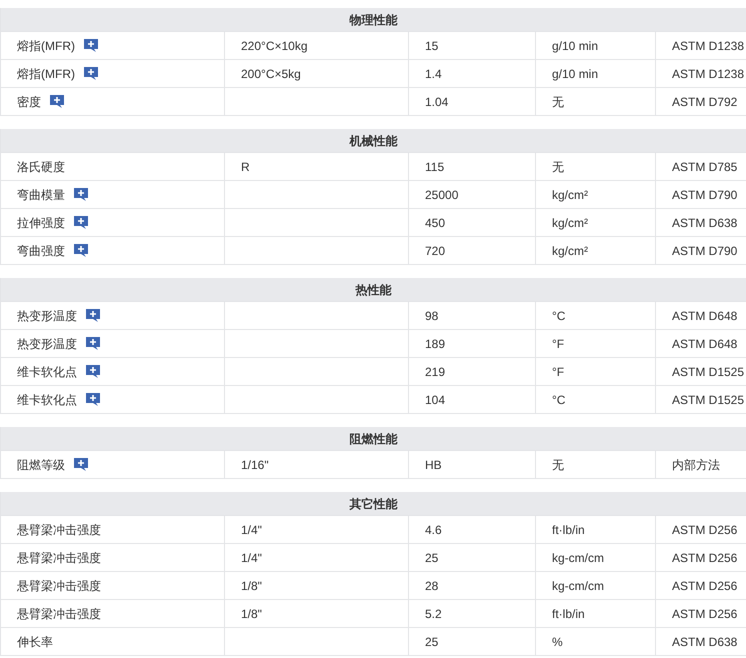  I want to click on section-title: 热性能, so click(374, 290).